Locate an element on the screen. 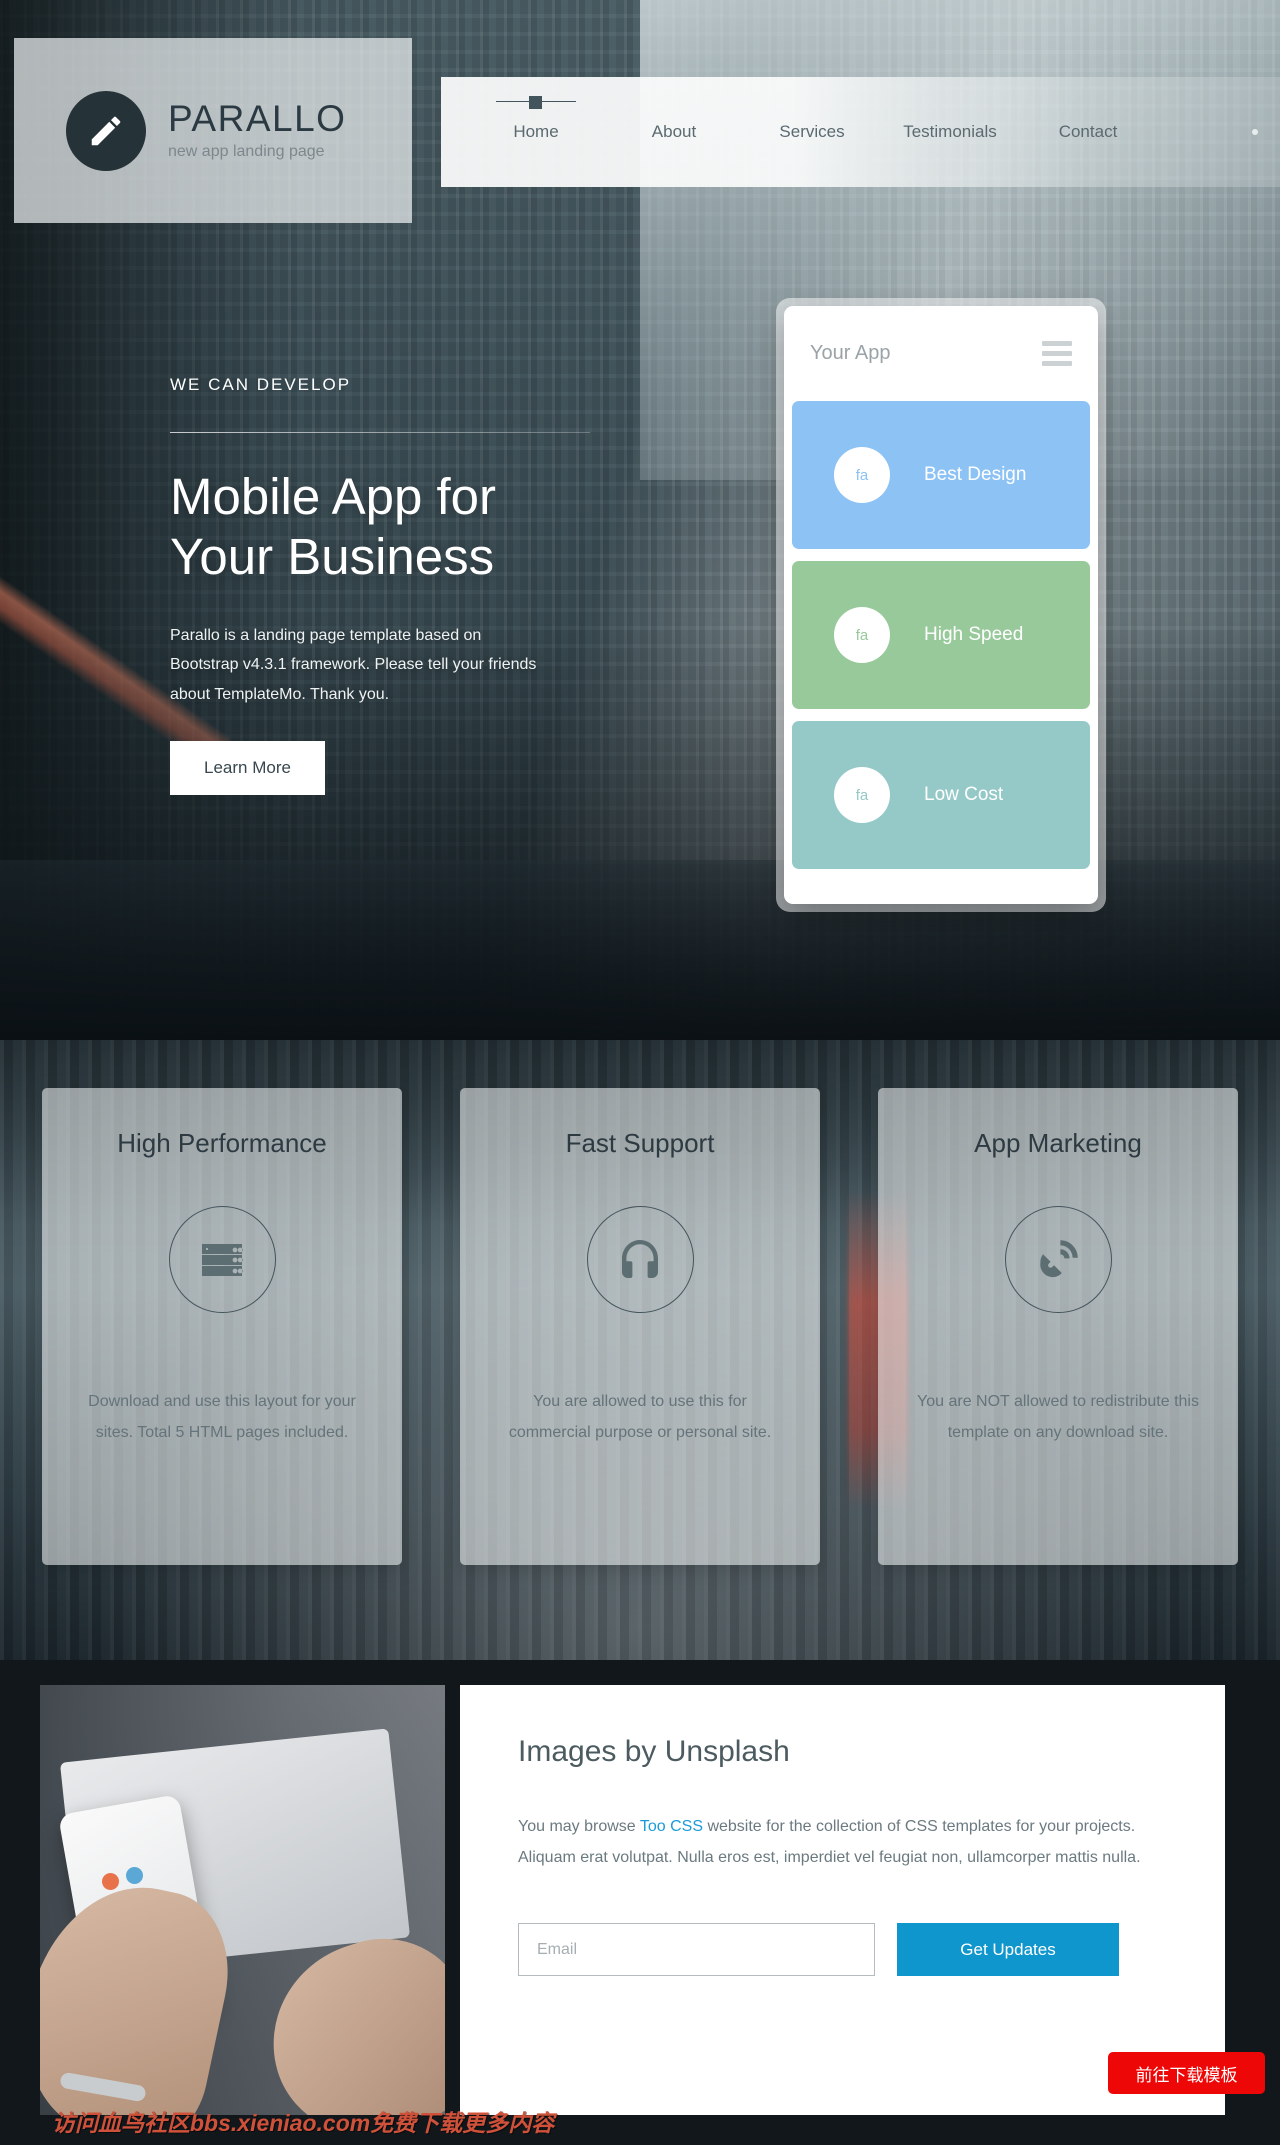 Image resolution: width=1280 pixels, height=2145 pixels. nav-label: Testimonials is located at coordinates (950, 131).